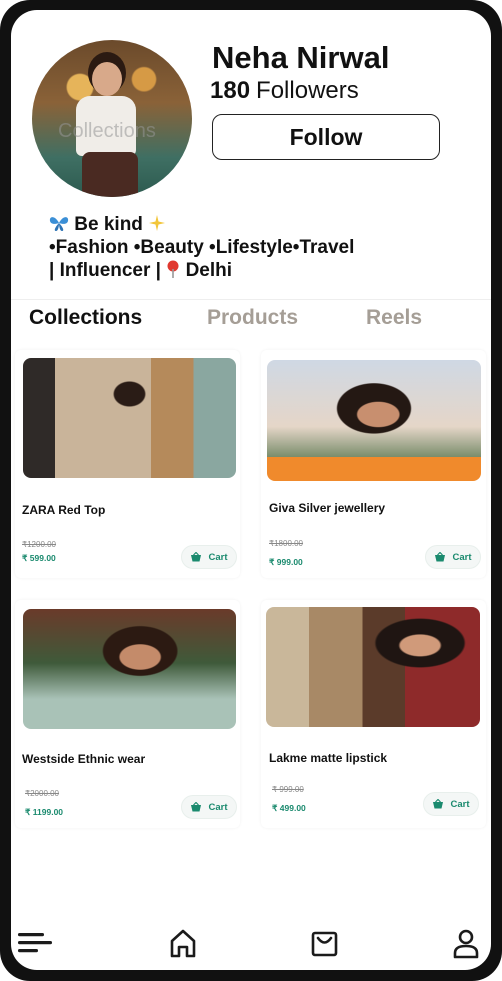 The height and width of the screenshot is (981, 502). What do you see at coordinates (252, 318) in the screenshot?
I see `tab-products: Products` at bounding box center [252, 318].